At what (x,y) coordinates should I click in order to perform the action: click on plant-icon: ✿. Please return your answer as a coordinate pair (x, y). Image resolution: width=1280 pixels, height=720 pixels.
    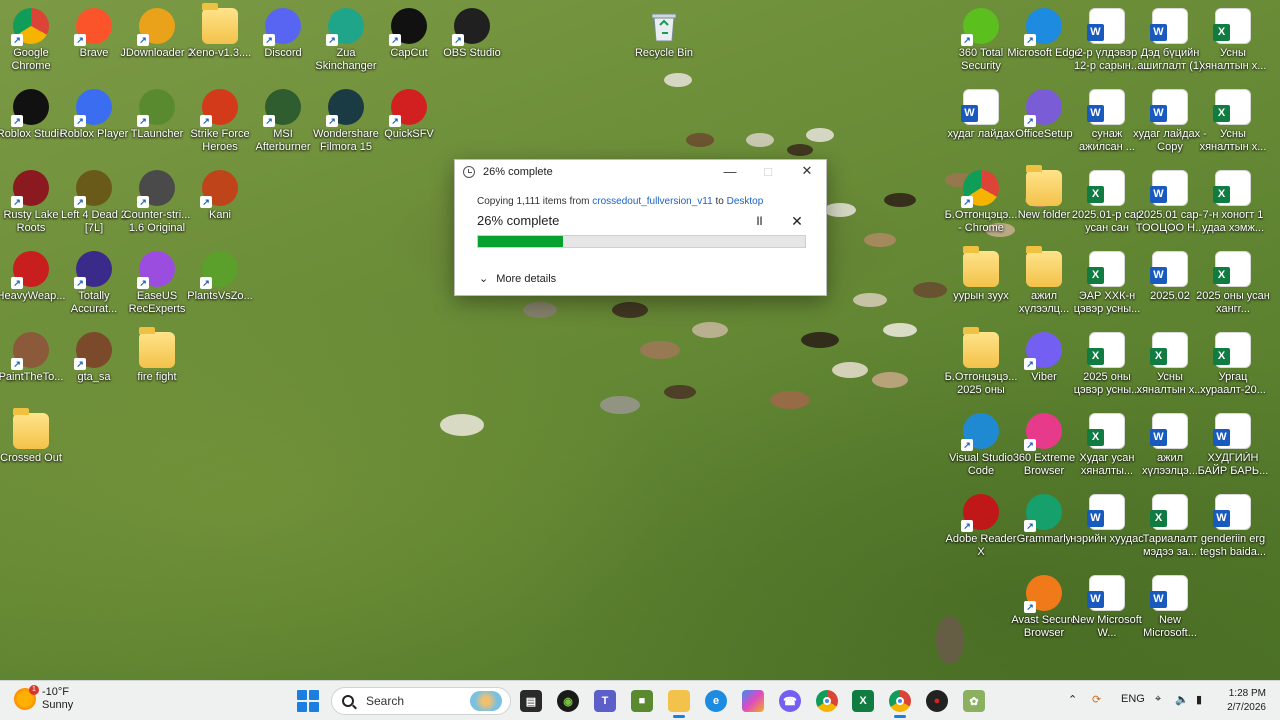
    Looking at the image, I should click on (974, 701).